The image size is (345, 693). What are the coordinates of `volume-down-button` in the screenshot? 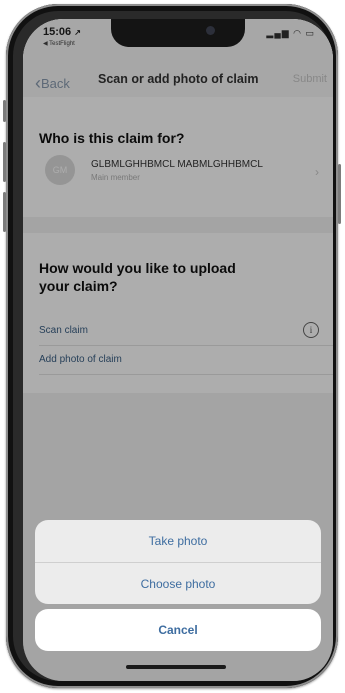 It's located at (4, 212).